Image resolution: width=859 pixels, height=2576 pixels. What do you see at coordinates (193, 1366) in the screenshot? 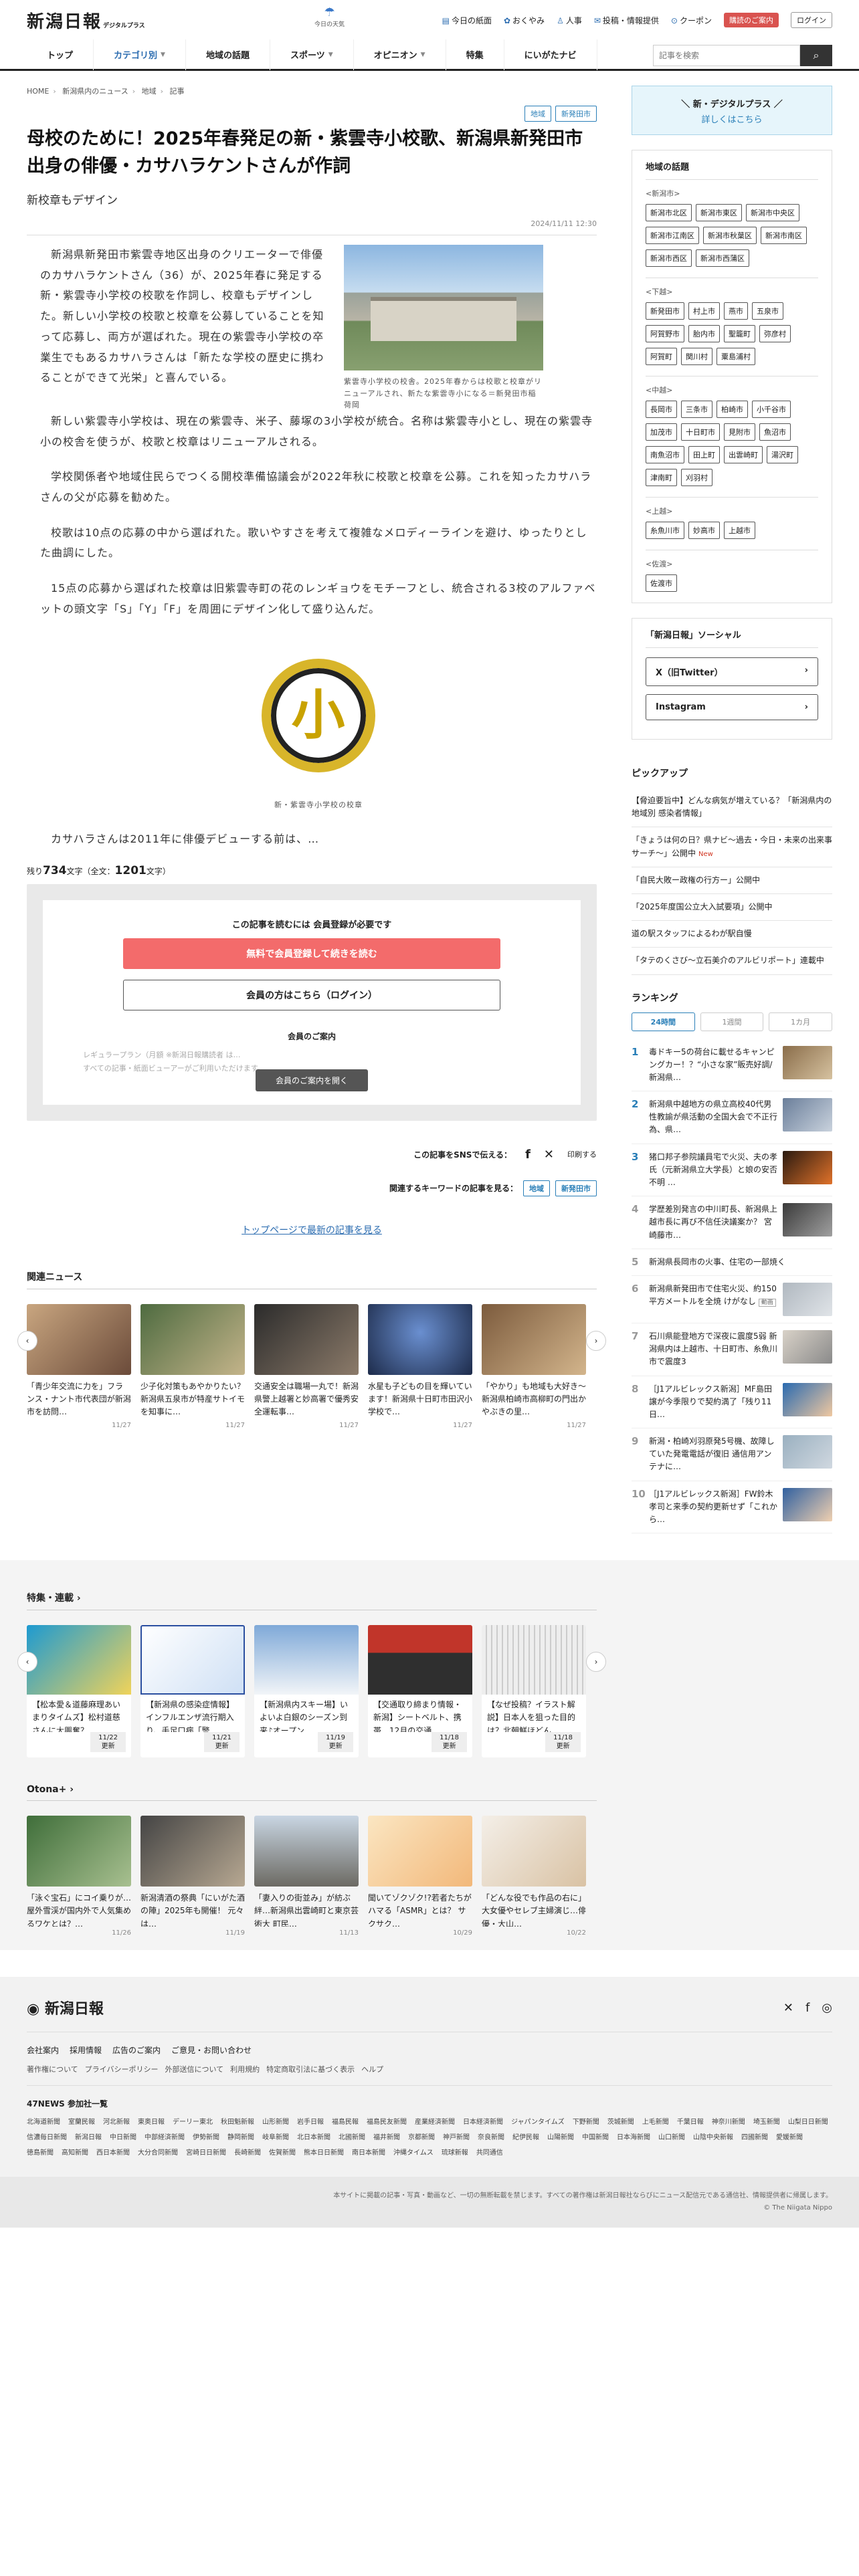
I see `news-card: 少子化対策もあやかりたい？新潟県五泉市が特産サトイモを知事に… 11/27` at bounding box center [193, 1366].